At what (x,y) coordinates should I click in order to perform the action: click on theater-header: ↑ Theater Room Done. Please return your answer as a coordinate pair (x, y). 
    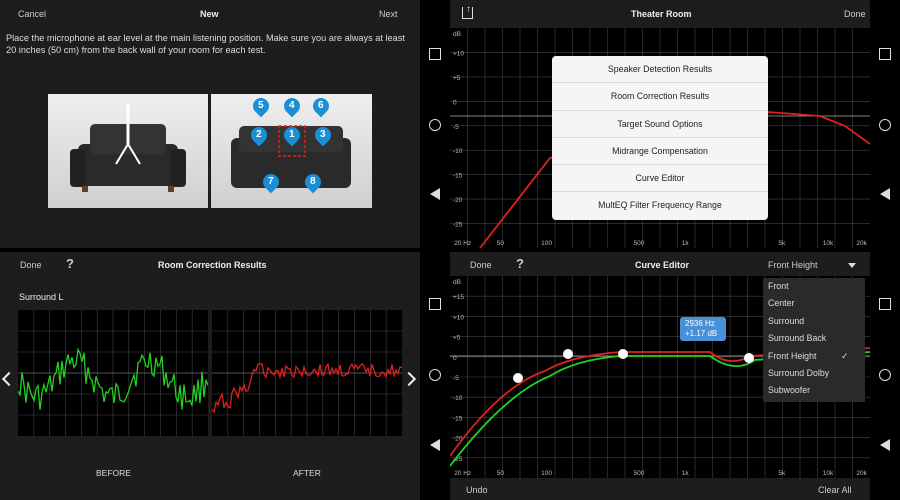
    Looking at the image, I should click on (660, 14).